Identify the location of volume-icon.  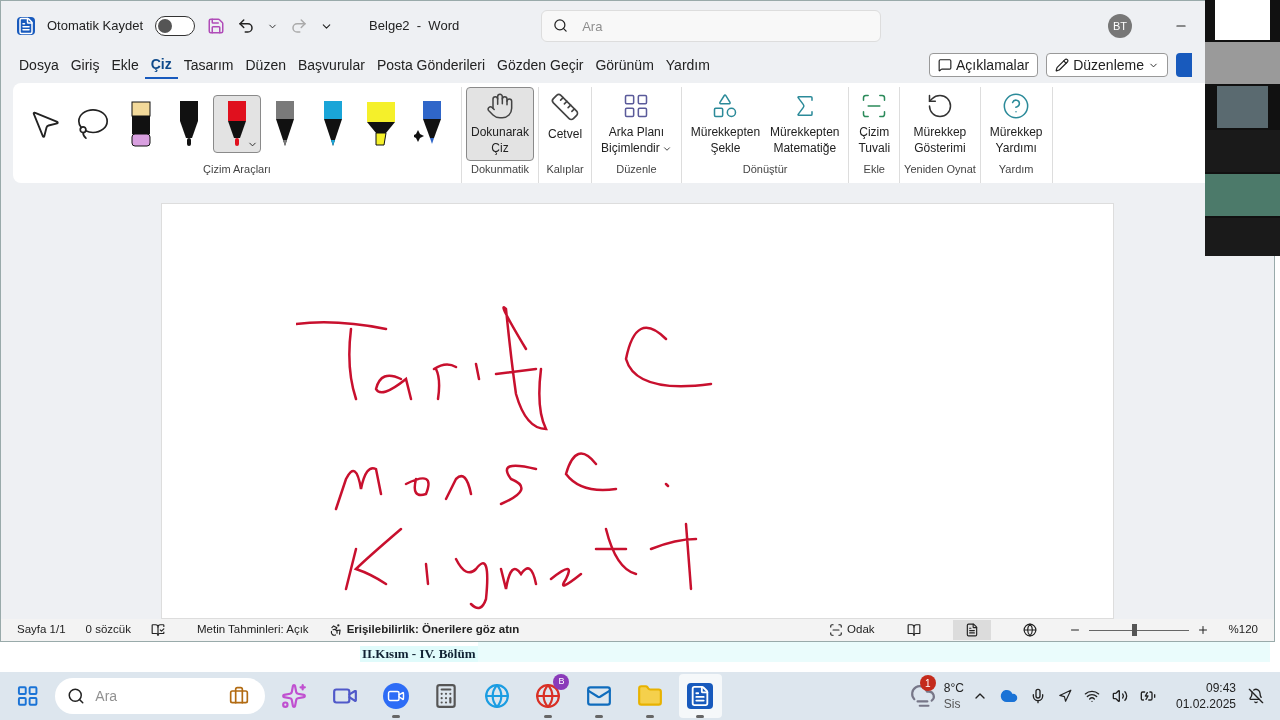
(1119, 696).